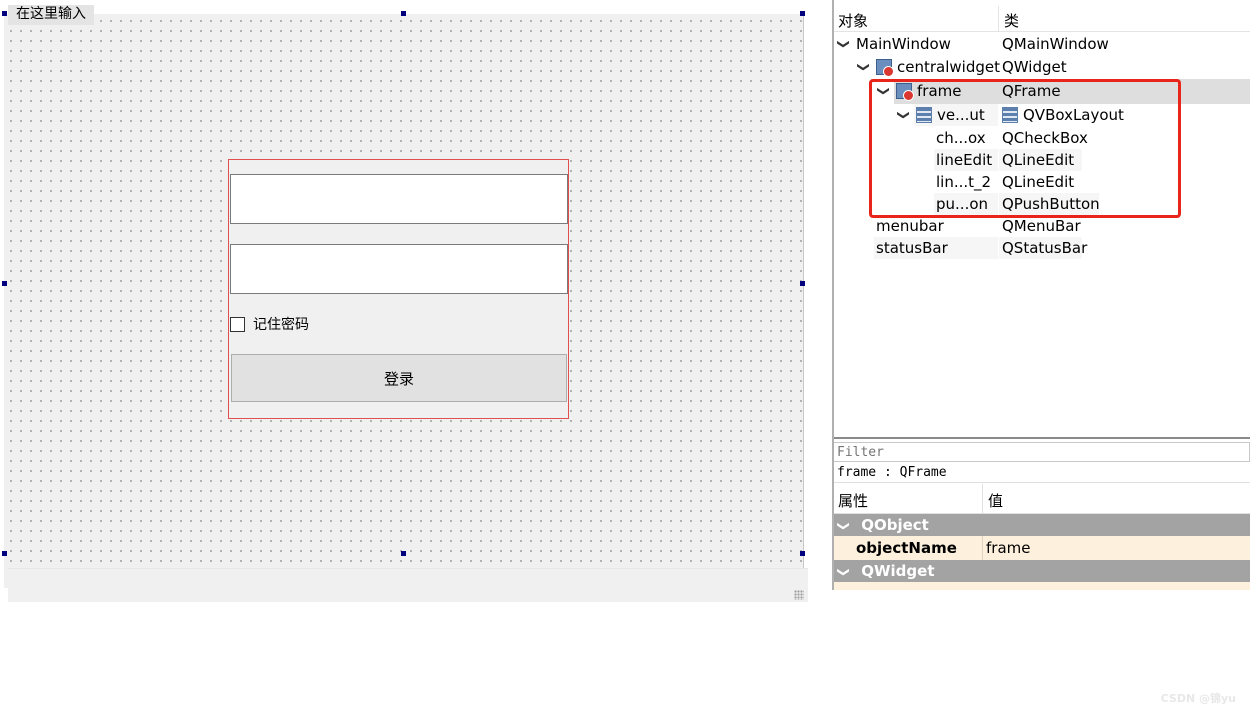 This screenshot has width=1250, height=710. I want to click on tree-row-lineedit-2: lin...t_2 QLineEdit, so click(1042, 182).